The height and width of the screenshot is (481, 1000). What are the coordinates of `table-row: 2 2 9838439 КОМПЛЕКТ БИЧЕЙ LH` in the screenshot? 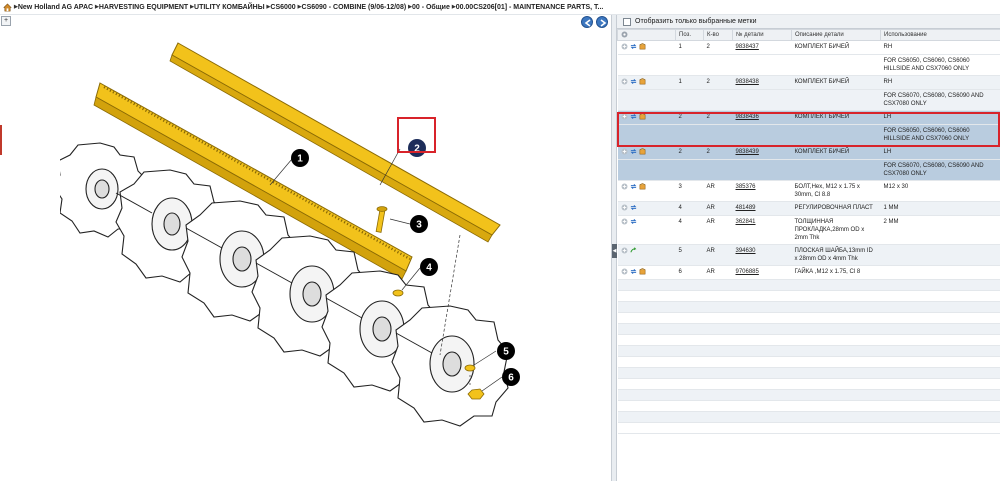 It's located at (808, 152).